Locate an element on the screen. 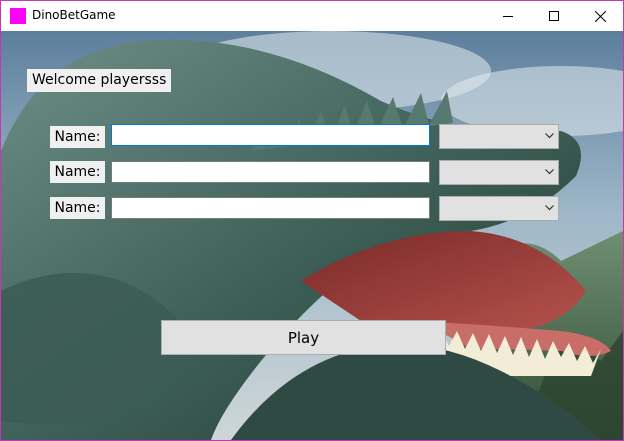 The width and height of the screenshot is (624, 441). play-button: Play is located at coordinates (303, 337).